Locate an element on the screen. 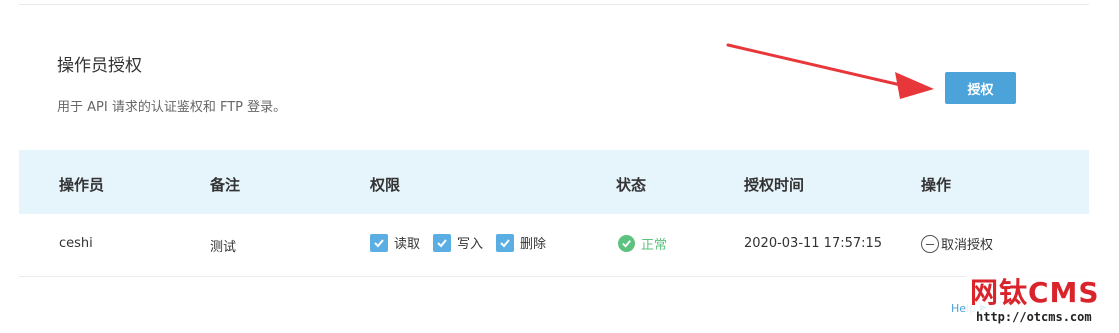  top-divider is located at coordinates (554, 4).